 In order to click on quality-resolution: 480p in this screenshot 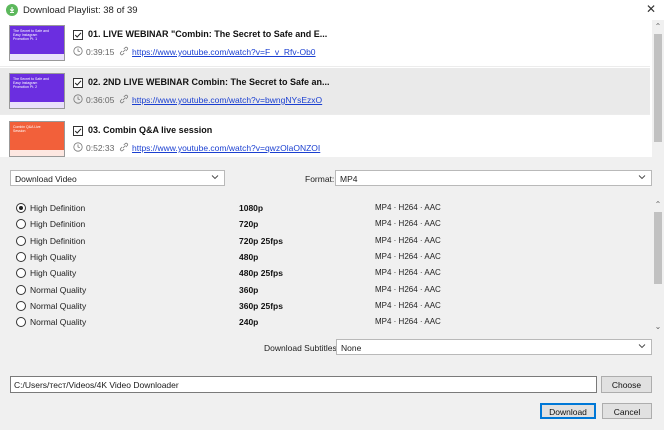, I will do `click(249, 256)`.